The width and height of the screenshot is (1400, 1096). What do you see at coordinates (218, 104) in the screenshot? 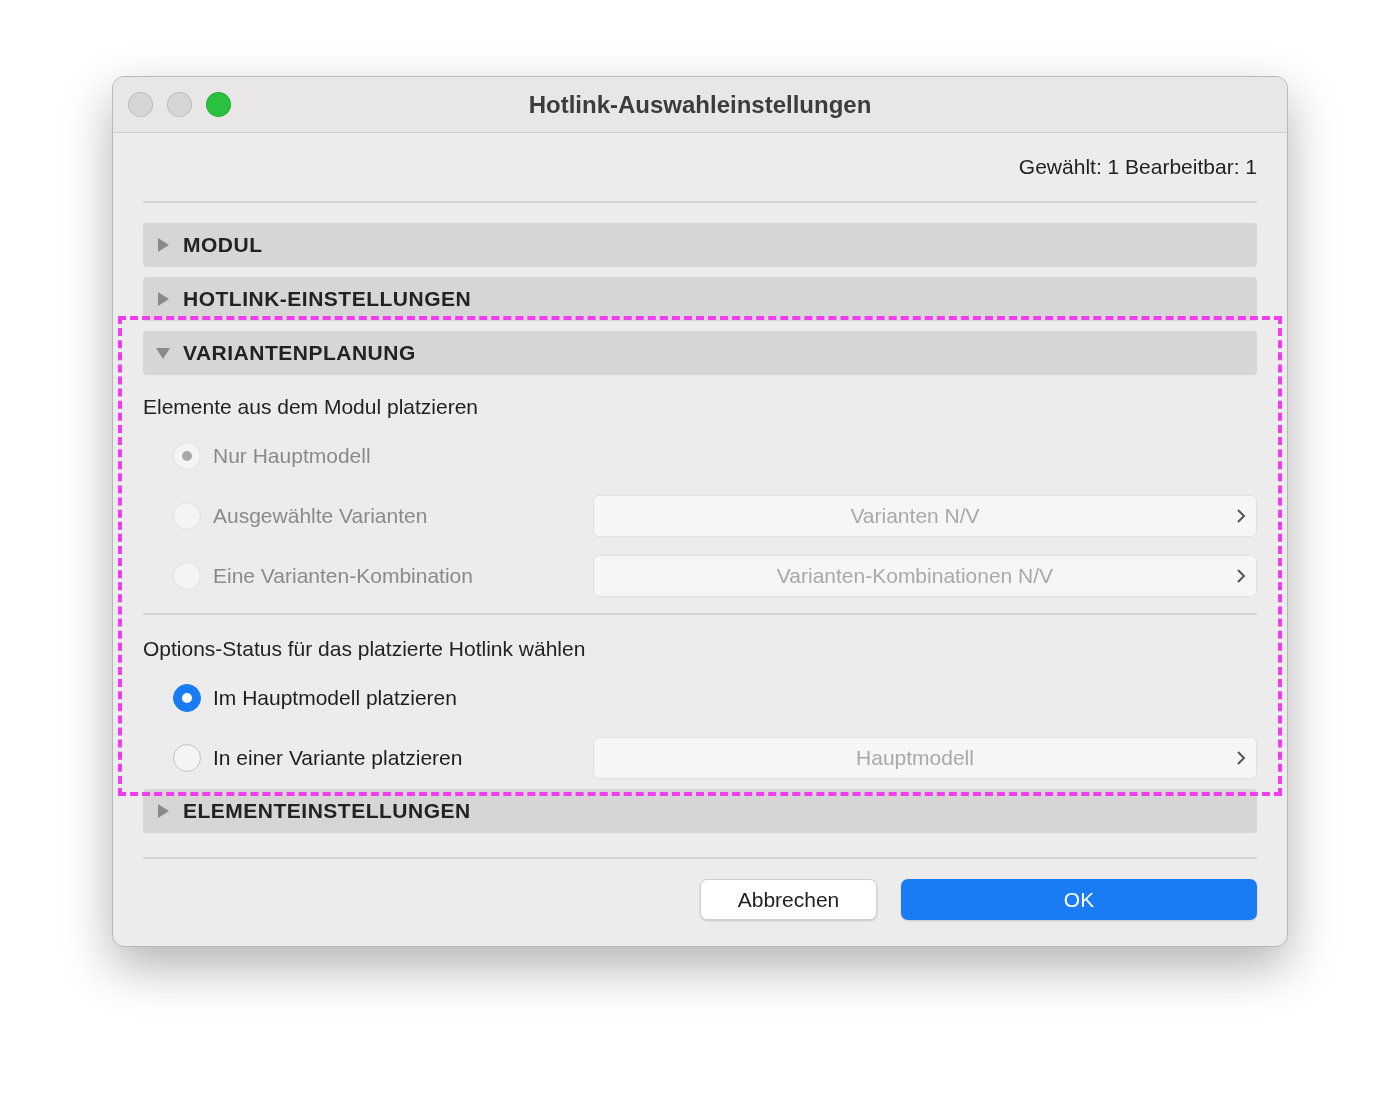
I see `zoom-button` at bounding box center [218, 104].